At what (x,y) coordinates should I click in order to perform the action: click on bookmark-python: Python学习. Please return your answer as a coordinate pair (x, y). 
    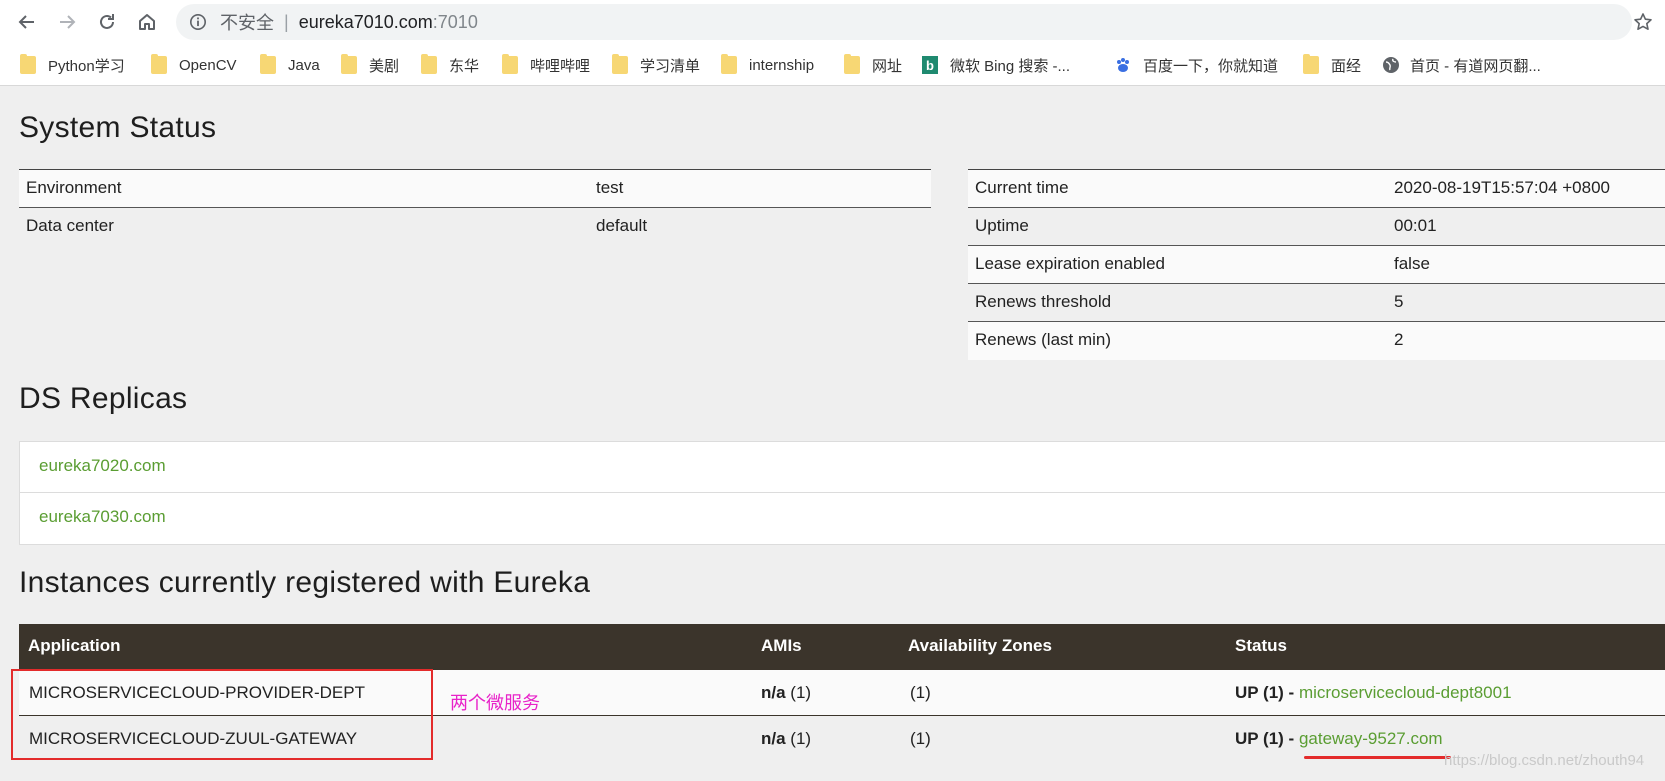
    Looking at the image, I should click on (72, 65).